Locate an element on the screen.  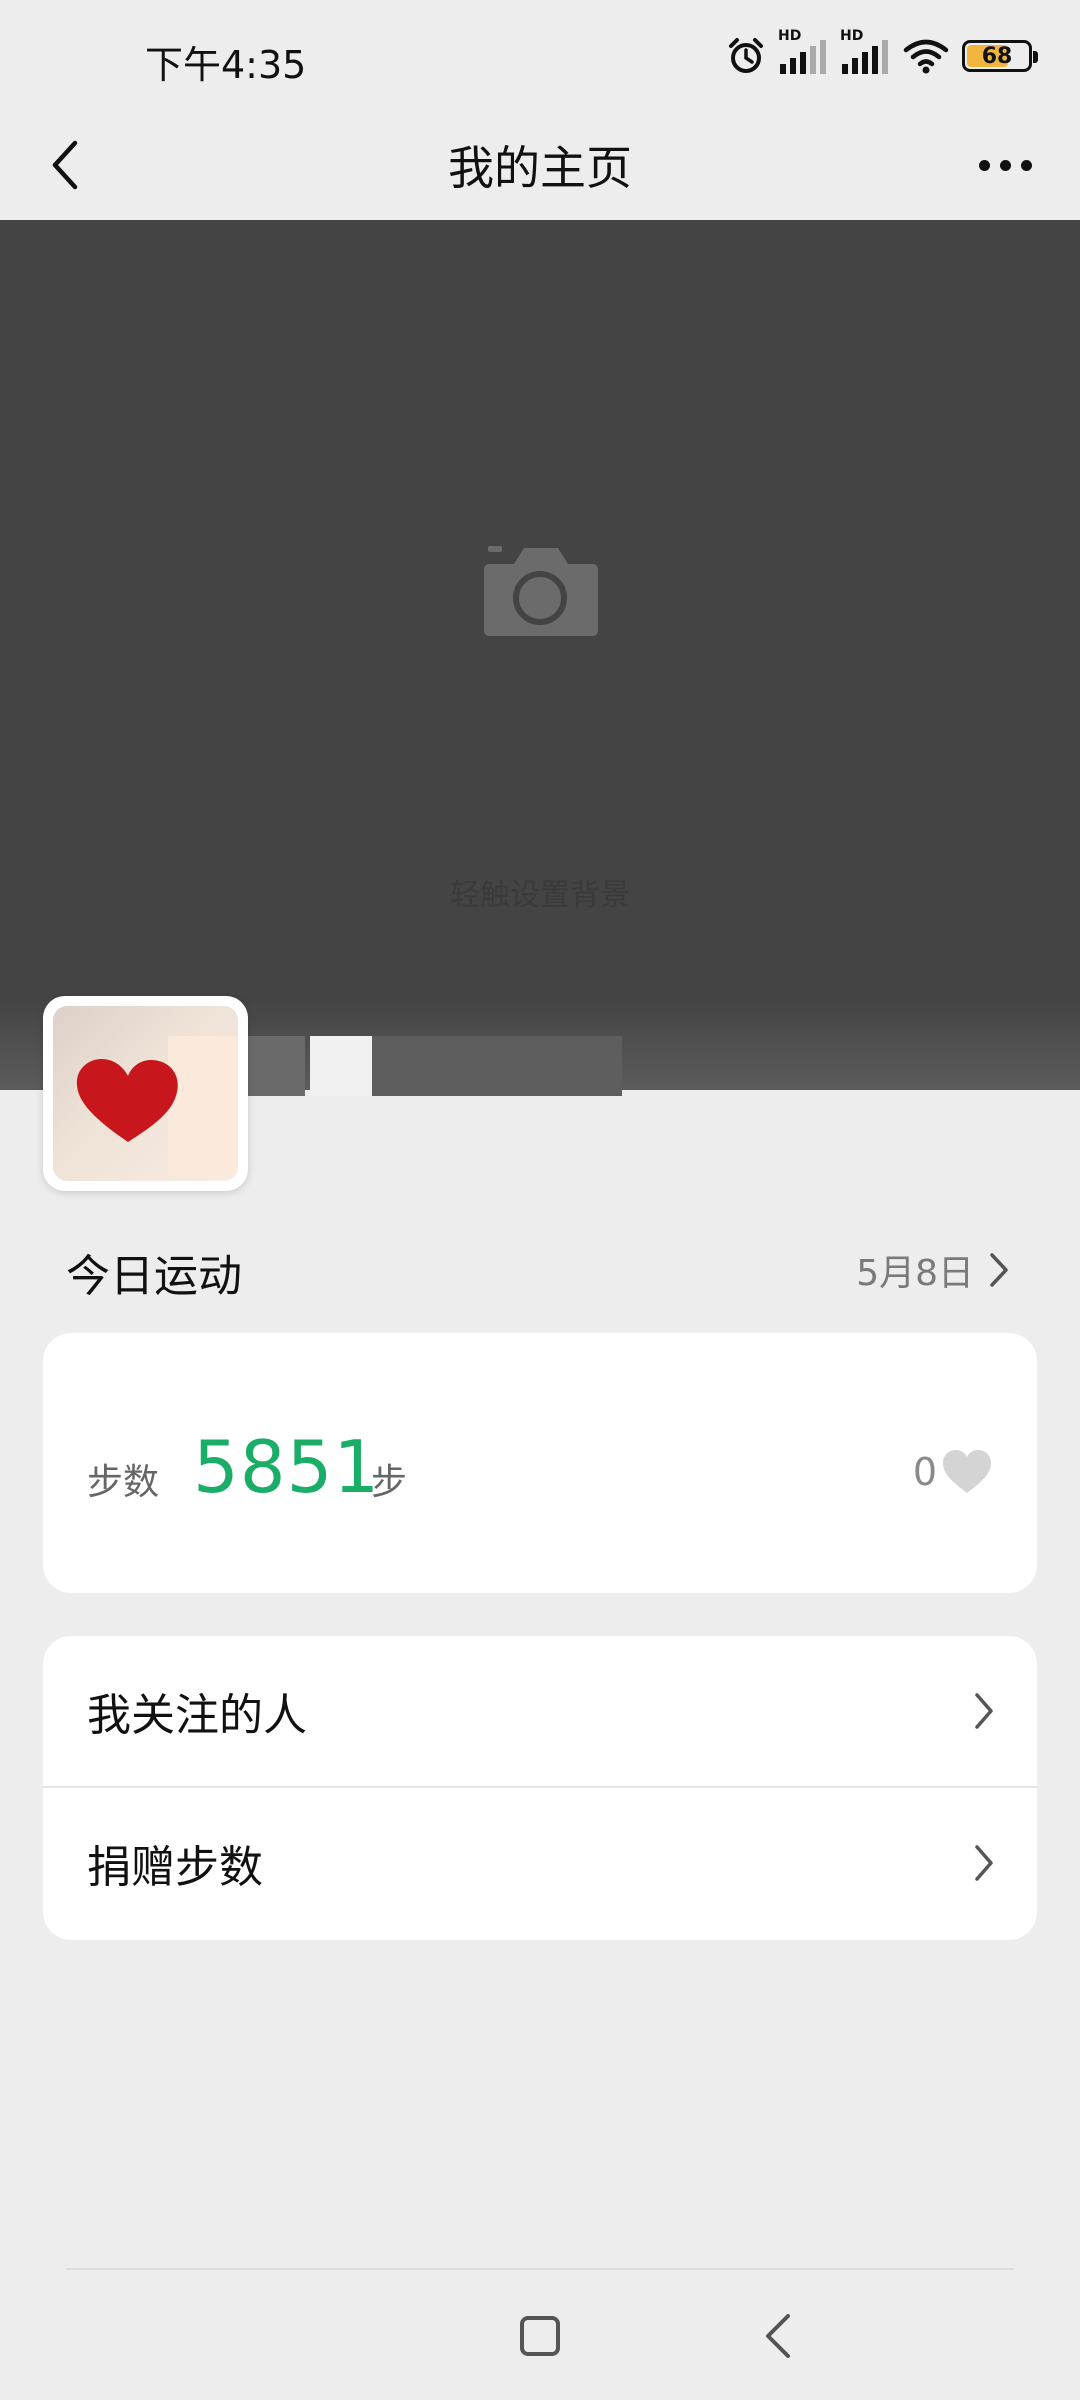
heart-icon is located at coordinates (967, 1471).